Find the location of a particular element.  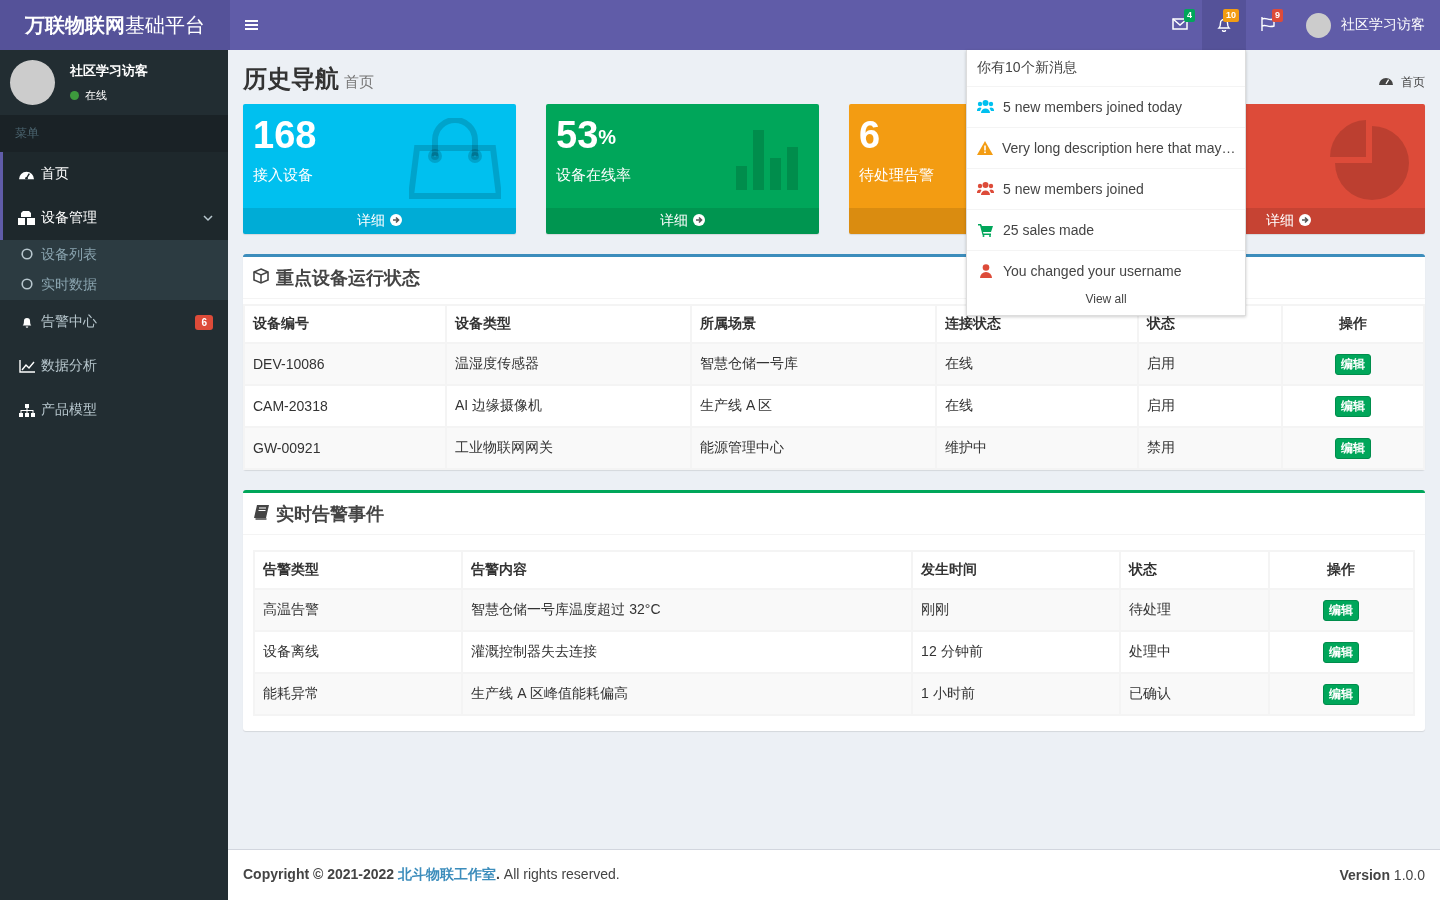

table-cell: 智慧仓储一号库温度超过 32°C is located at coordinates (687, 610).